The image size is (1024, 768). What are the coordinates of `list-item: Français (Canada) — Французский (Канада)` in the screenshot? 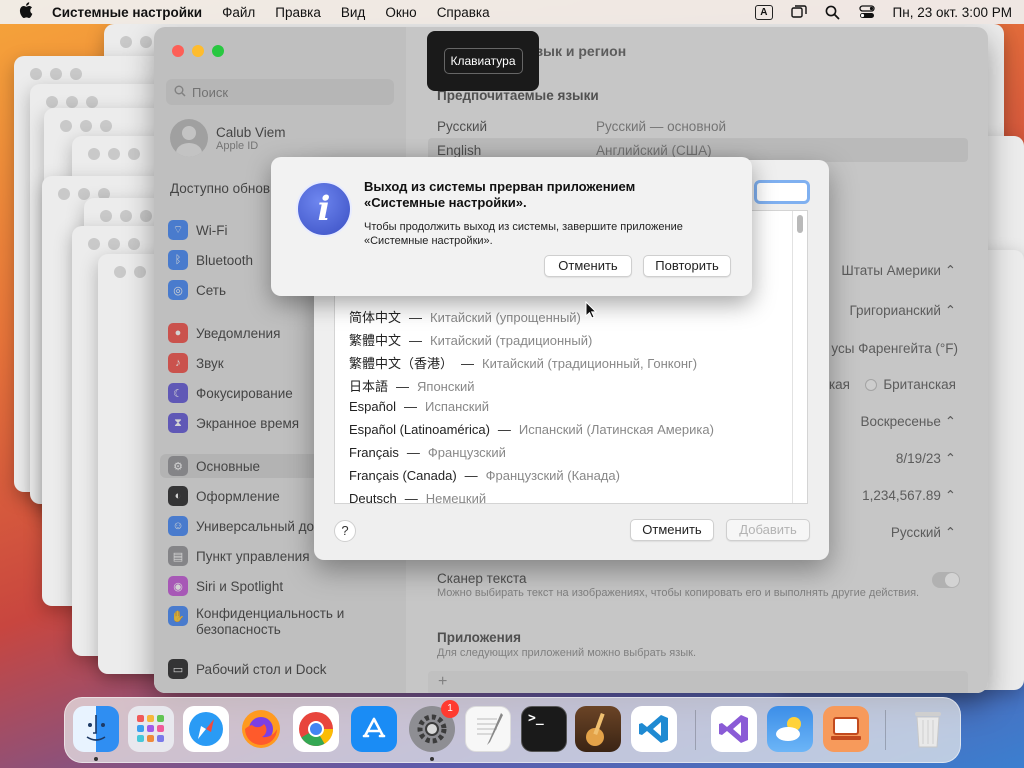 It's located at (484, 475).